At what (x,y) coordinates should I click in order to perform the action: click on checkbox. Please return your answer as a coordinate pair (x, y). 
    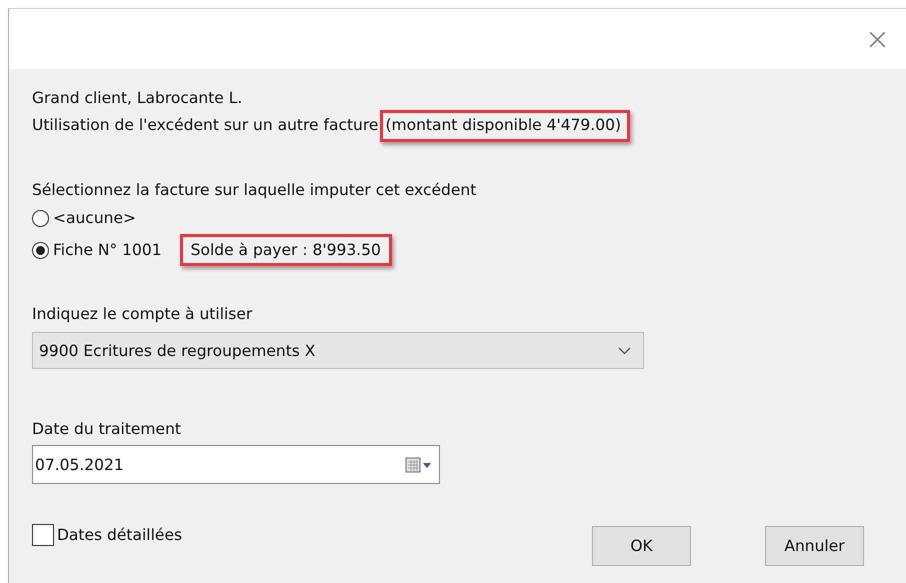
    Looking at the image, I should click on (43, 535).